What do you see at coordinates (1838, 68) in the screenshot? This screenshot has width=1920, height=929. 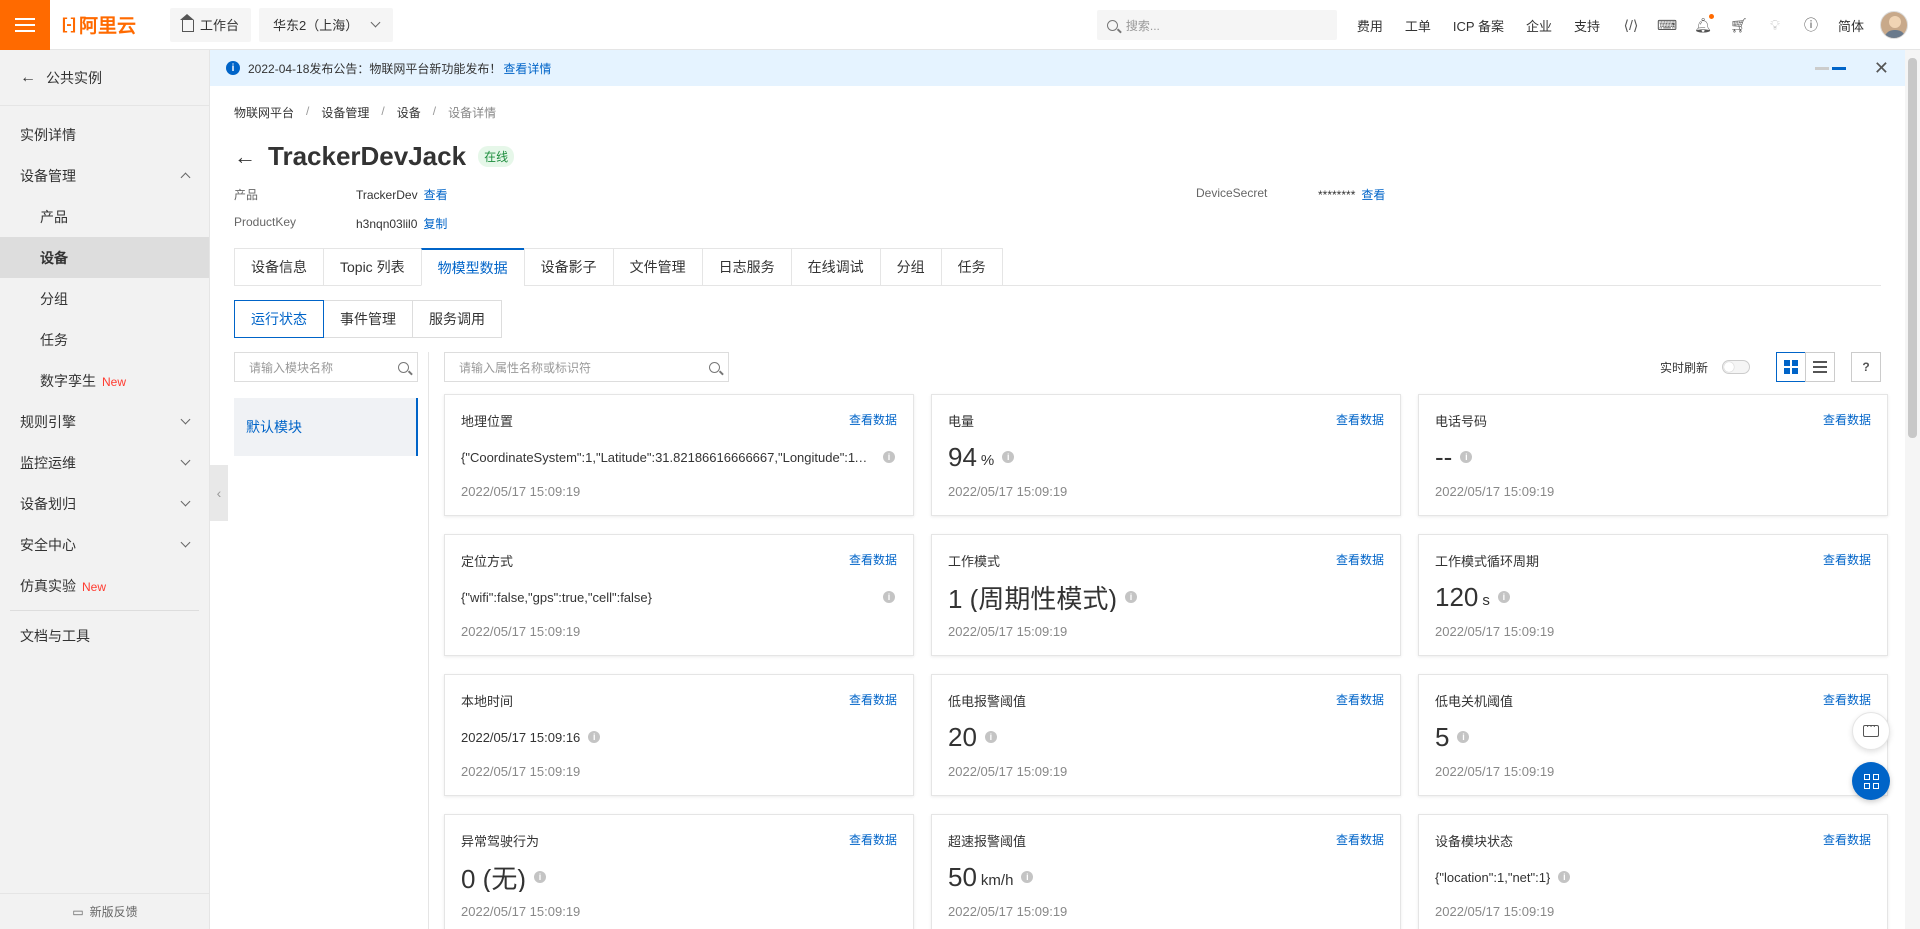 I see `pager-dot-active` at bounding box center [1838, 68].